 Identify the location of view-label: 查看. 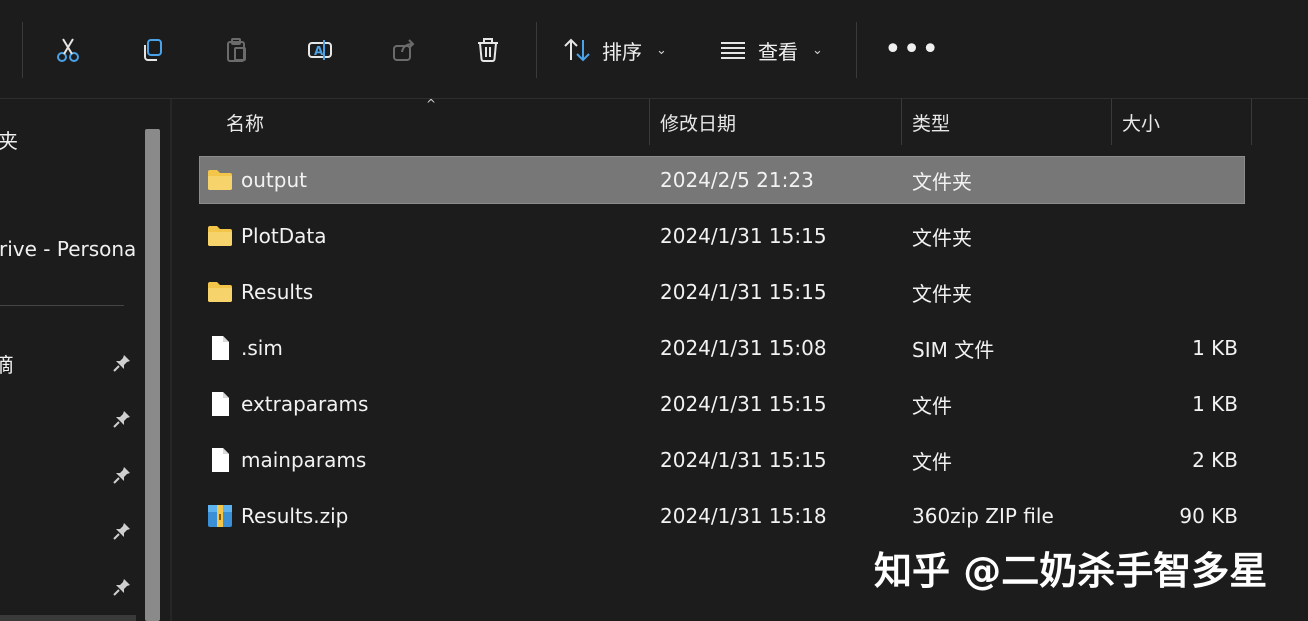
(778, 51).